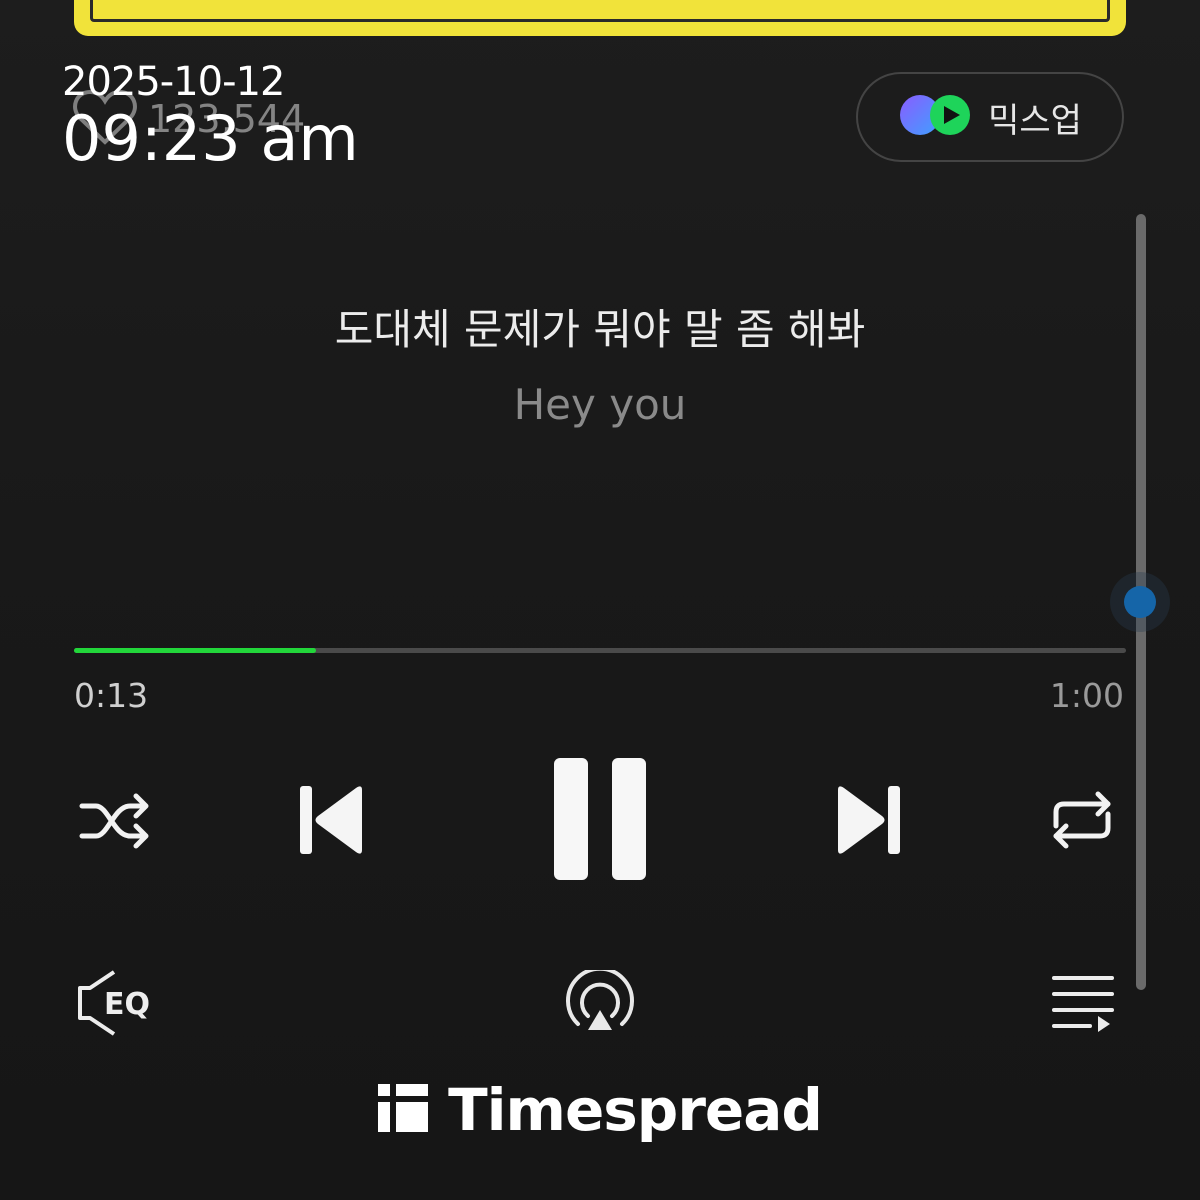  What do you see at coordinates (127, 1004) in the screenshot?
I see `eq-label: EQ` at bounding box center [127, 1004].